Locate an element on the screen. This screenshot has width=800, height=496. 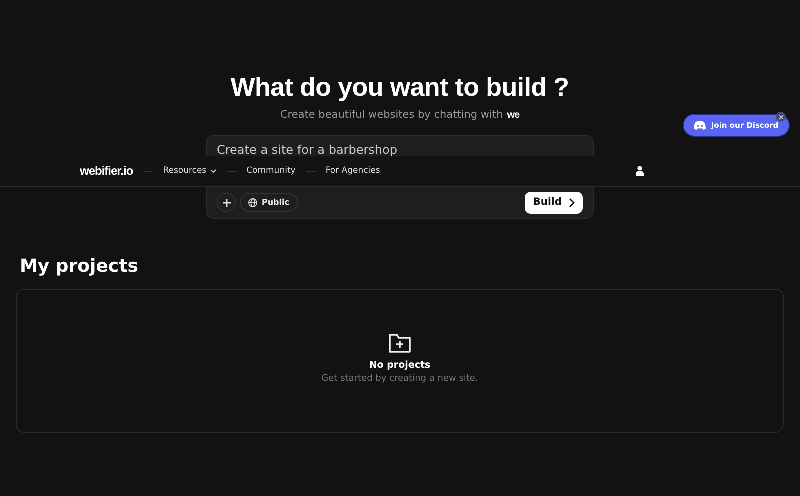
nav-link: For Agencies is located at coordinates (353, 171).